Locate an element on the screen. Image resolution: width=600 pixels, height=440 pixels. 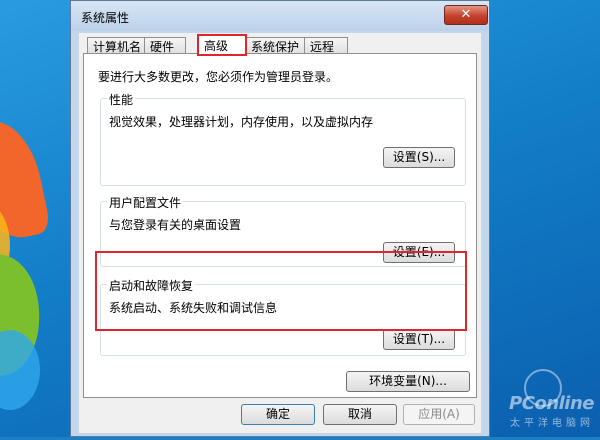
close-icon: ✕ is located at coordinates (466, 14).